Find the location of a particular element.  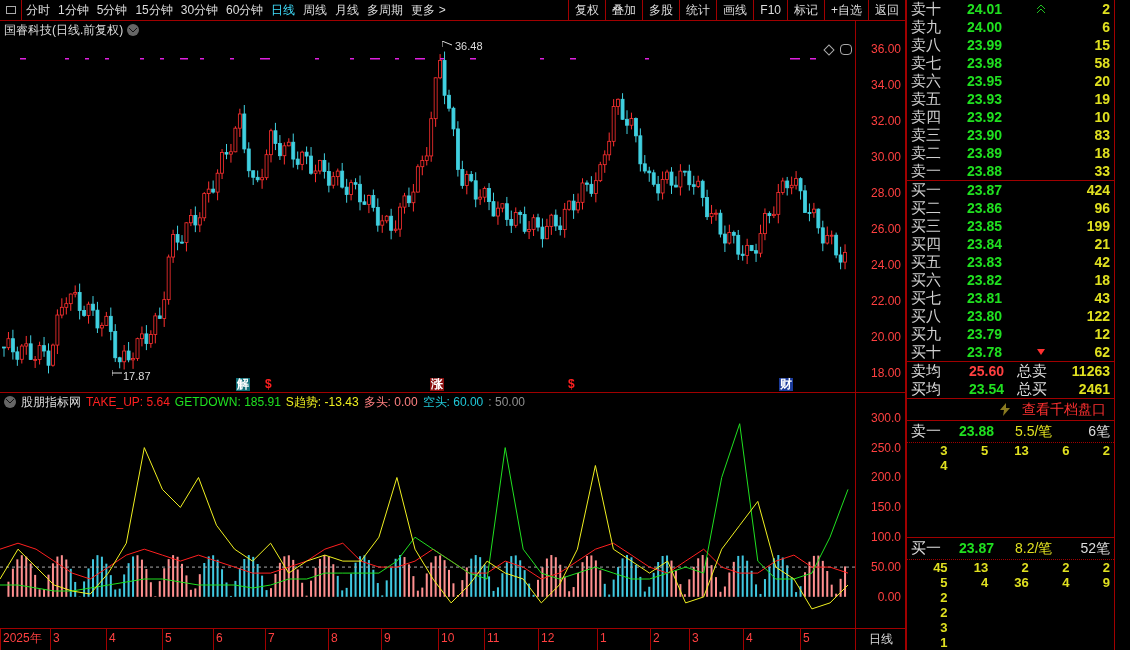

period-tab: 月线 is located at coordinates (347, 10).